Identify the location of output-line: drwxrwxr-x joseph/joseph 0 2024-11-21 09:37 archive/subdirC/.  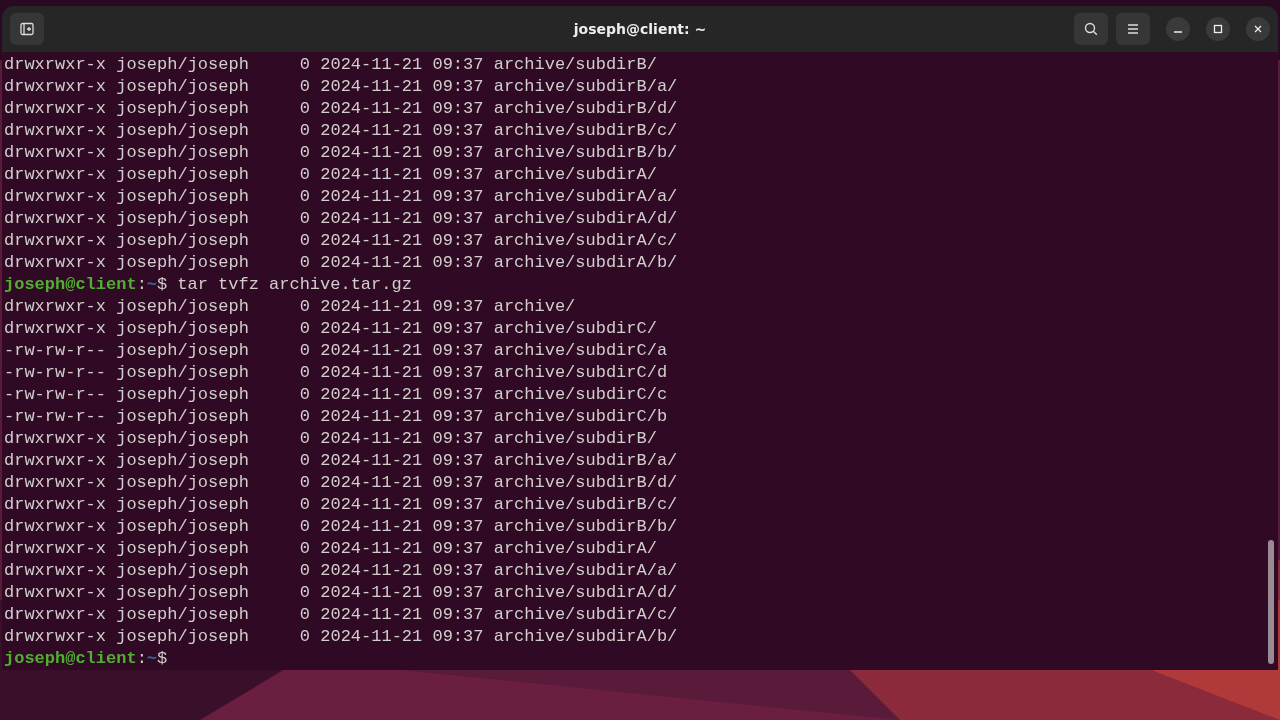
(331, 329).